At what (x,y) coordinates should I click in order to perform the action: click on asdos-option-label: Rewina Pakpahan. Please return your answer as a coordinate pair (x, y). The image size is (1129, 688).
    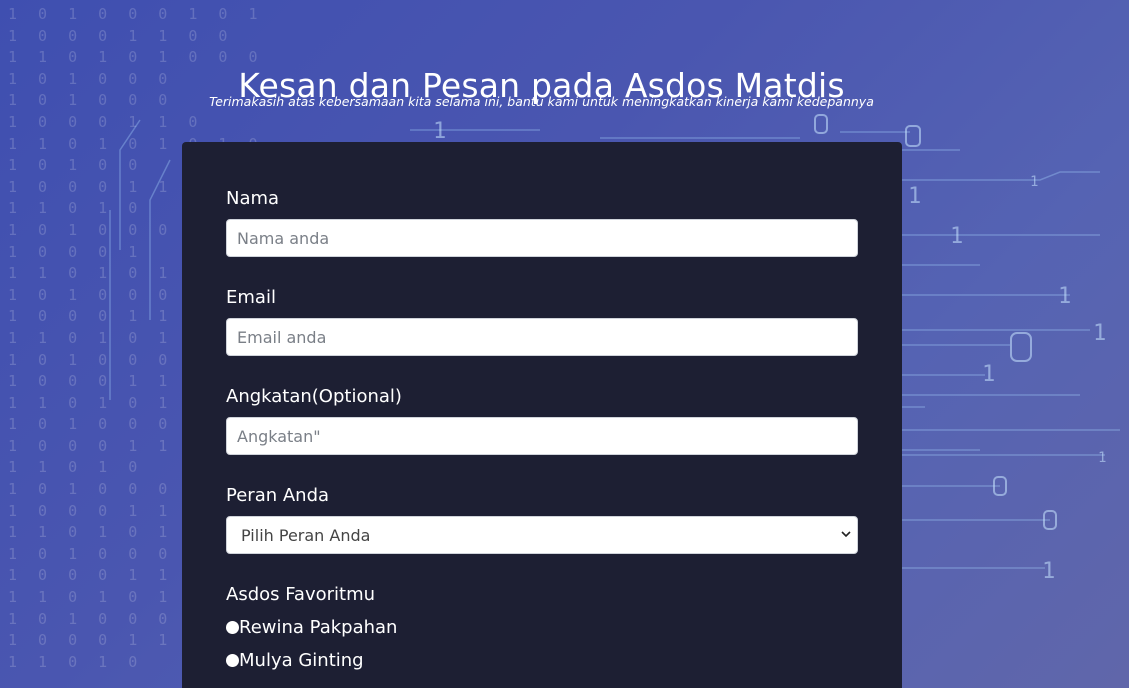
    Looking at the image, I should click on (318, 627).